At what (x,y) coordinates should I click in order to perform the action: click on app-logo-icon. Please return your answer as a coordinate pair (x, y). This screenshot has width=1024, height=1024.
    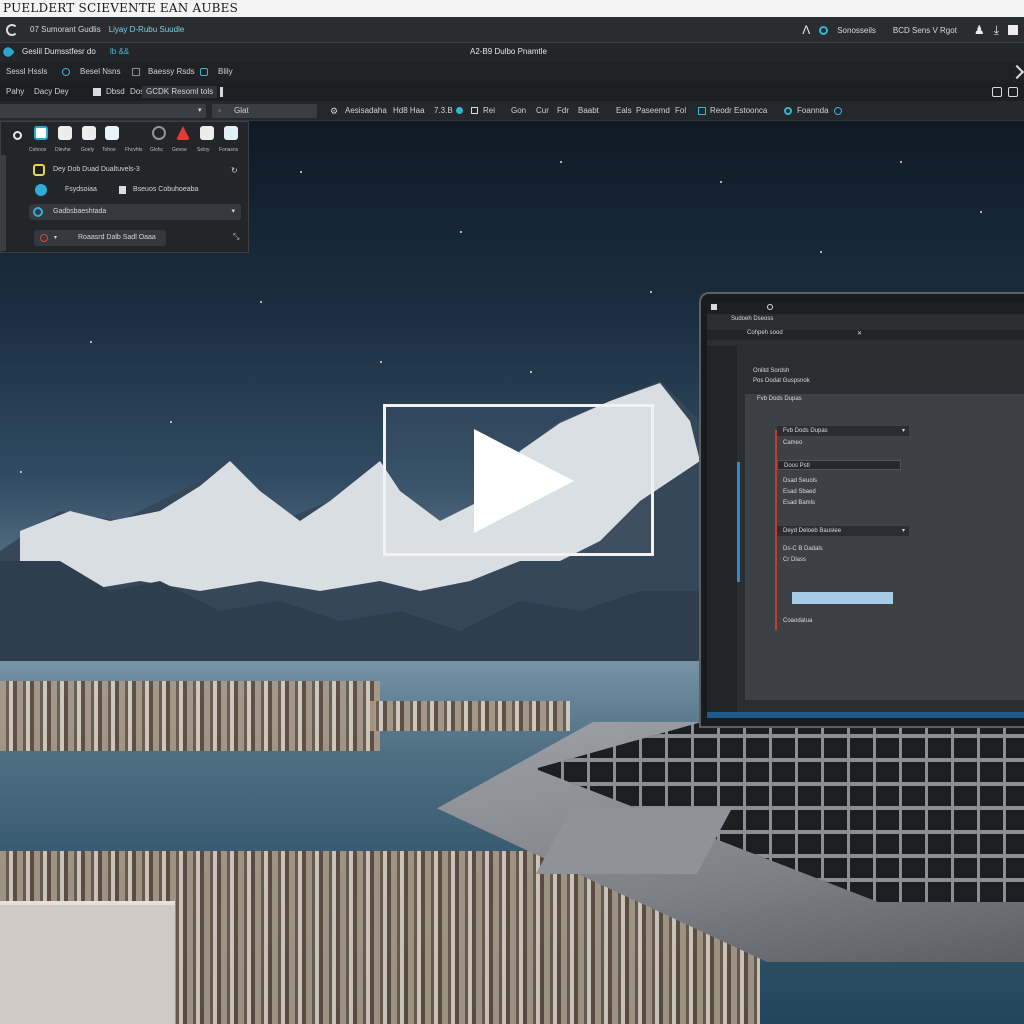
    Looking at the image, I should click on (12, 29).